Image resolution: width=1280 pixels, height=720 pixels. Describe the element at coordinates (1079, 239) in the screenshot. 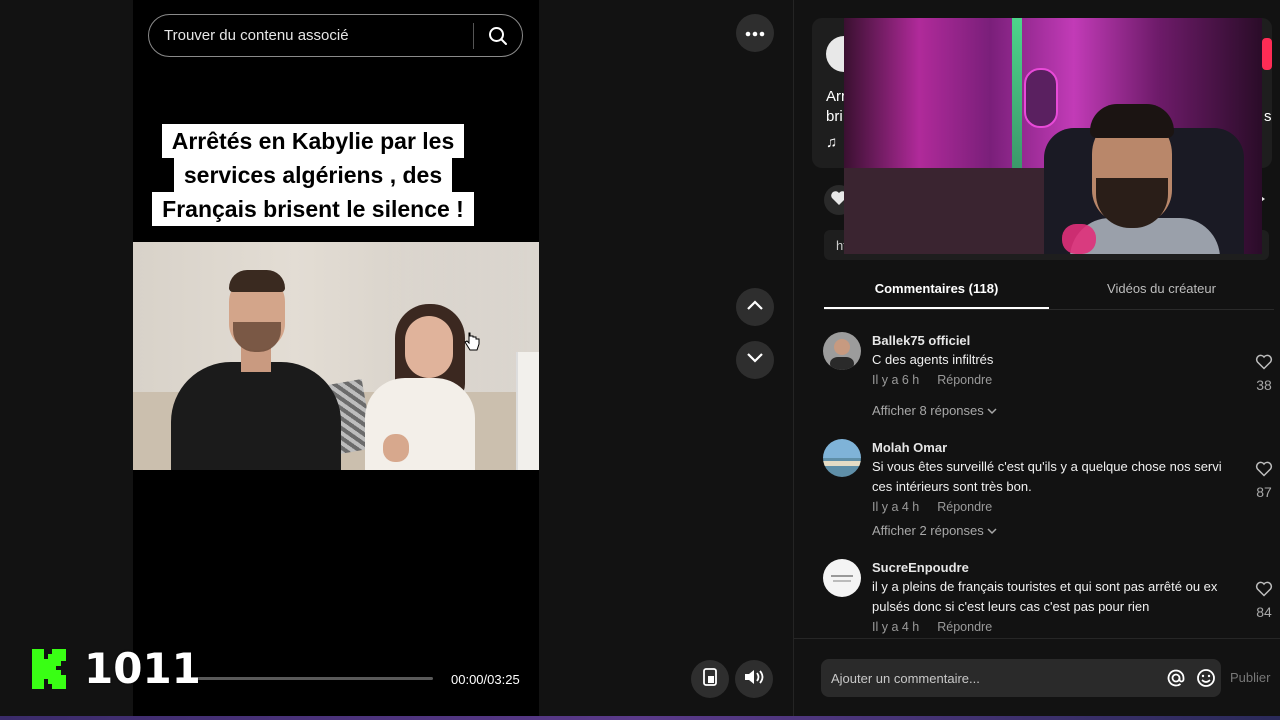

I see `microphone` at that location.